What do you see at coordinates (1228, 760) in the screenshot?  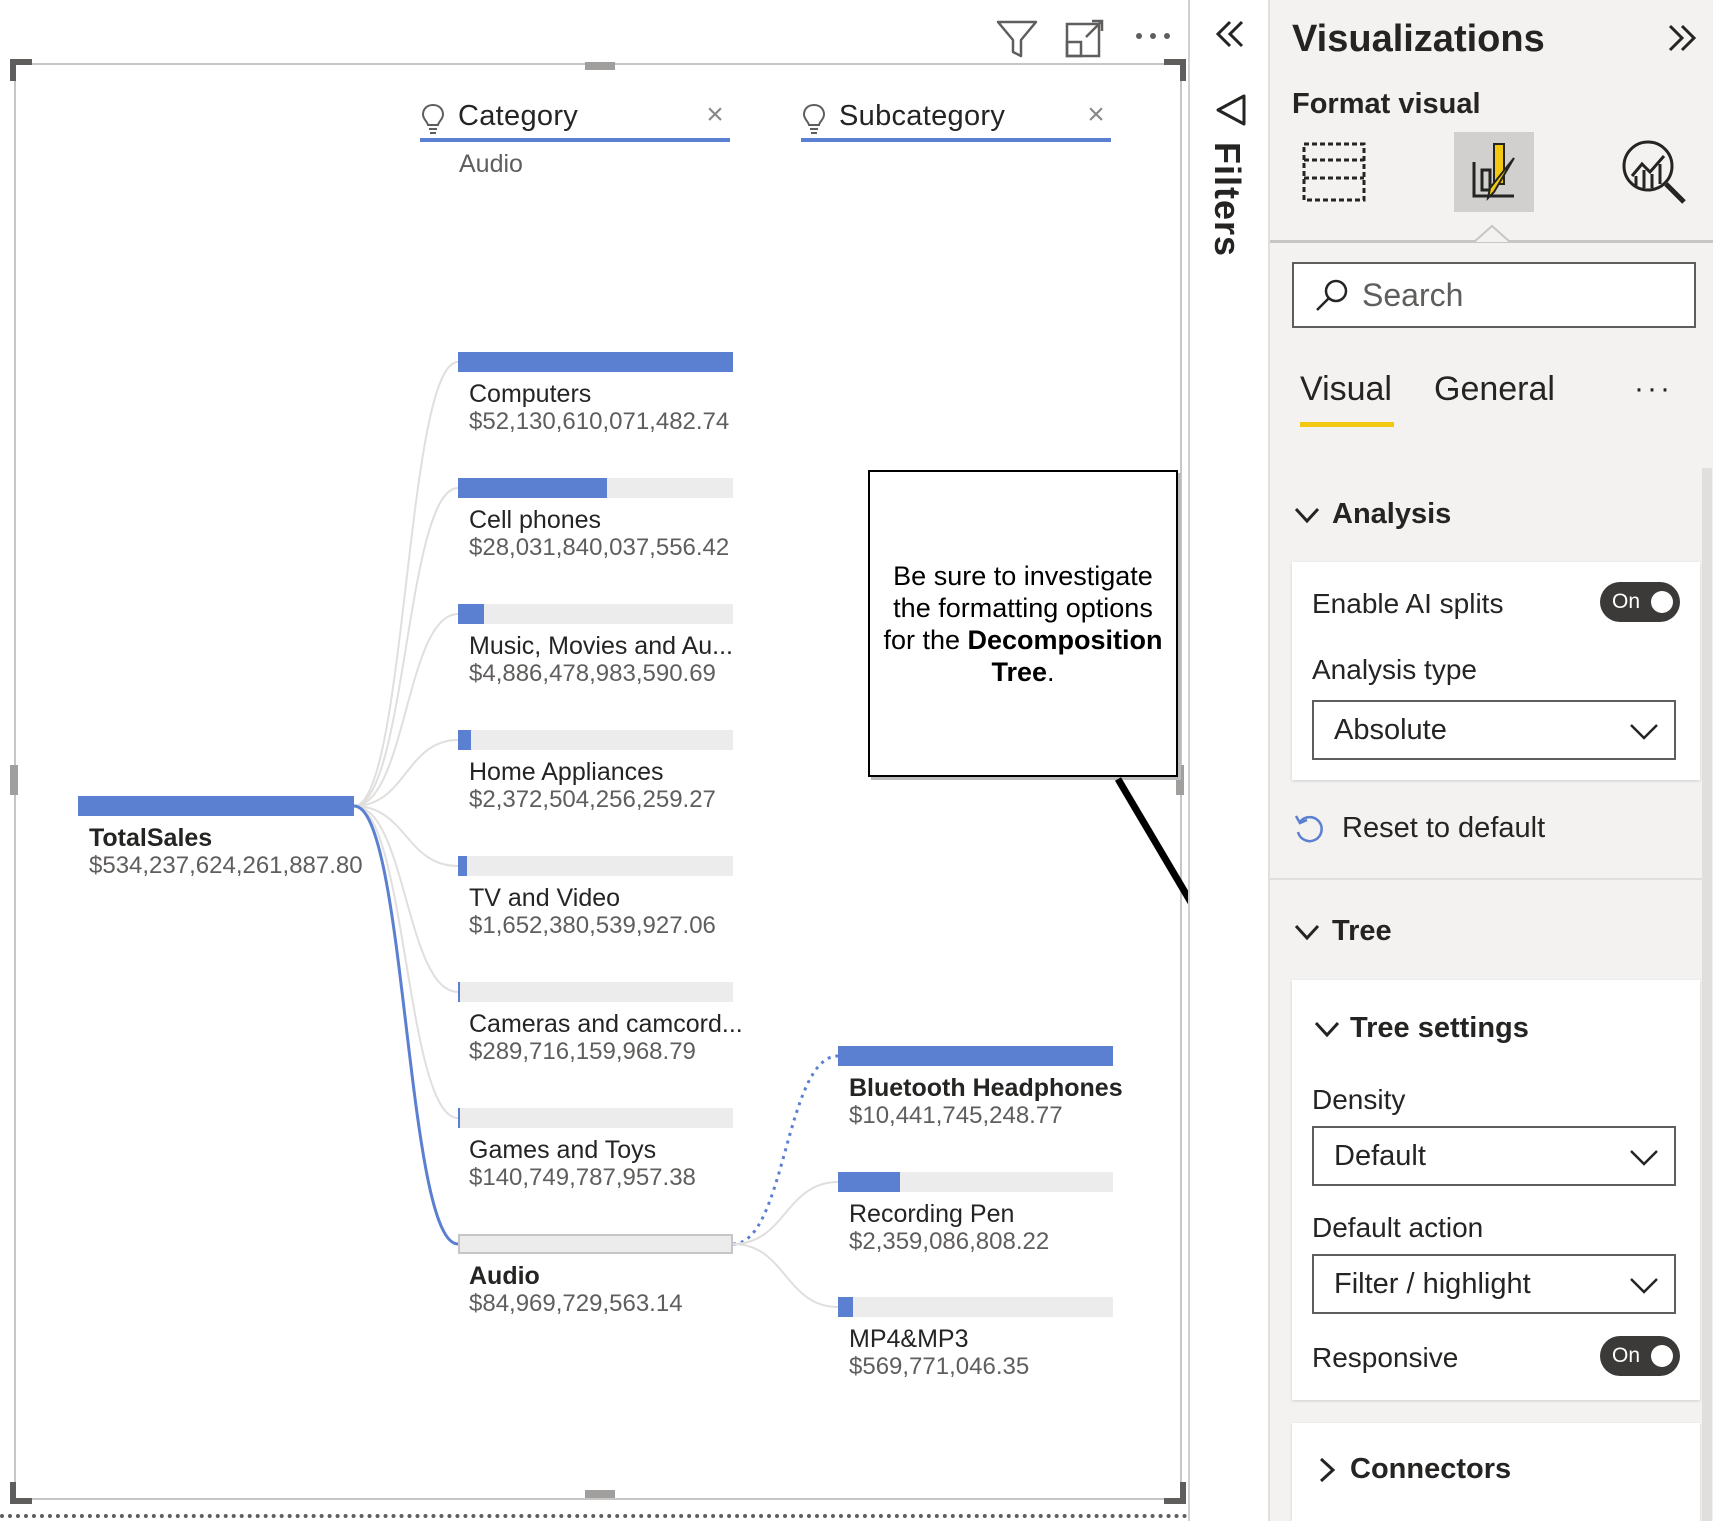 I see `filters-pane-collapsed: Filters` at bounding box center [1228, 760].